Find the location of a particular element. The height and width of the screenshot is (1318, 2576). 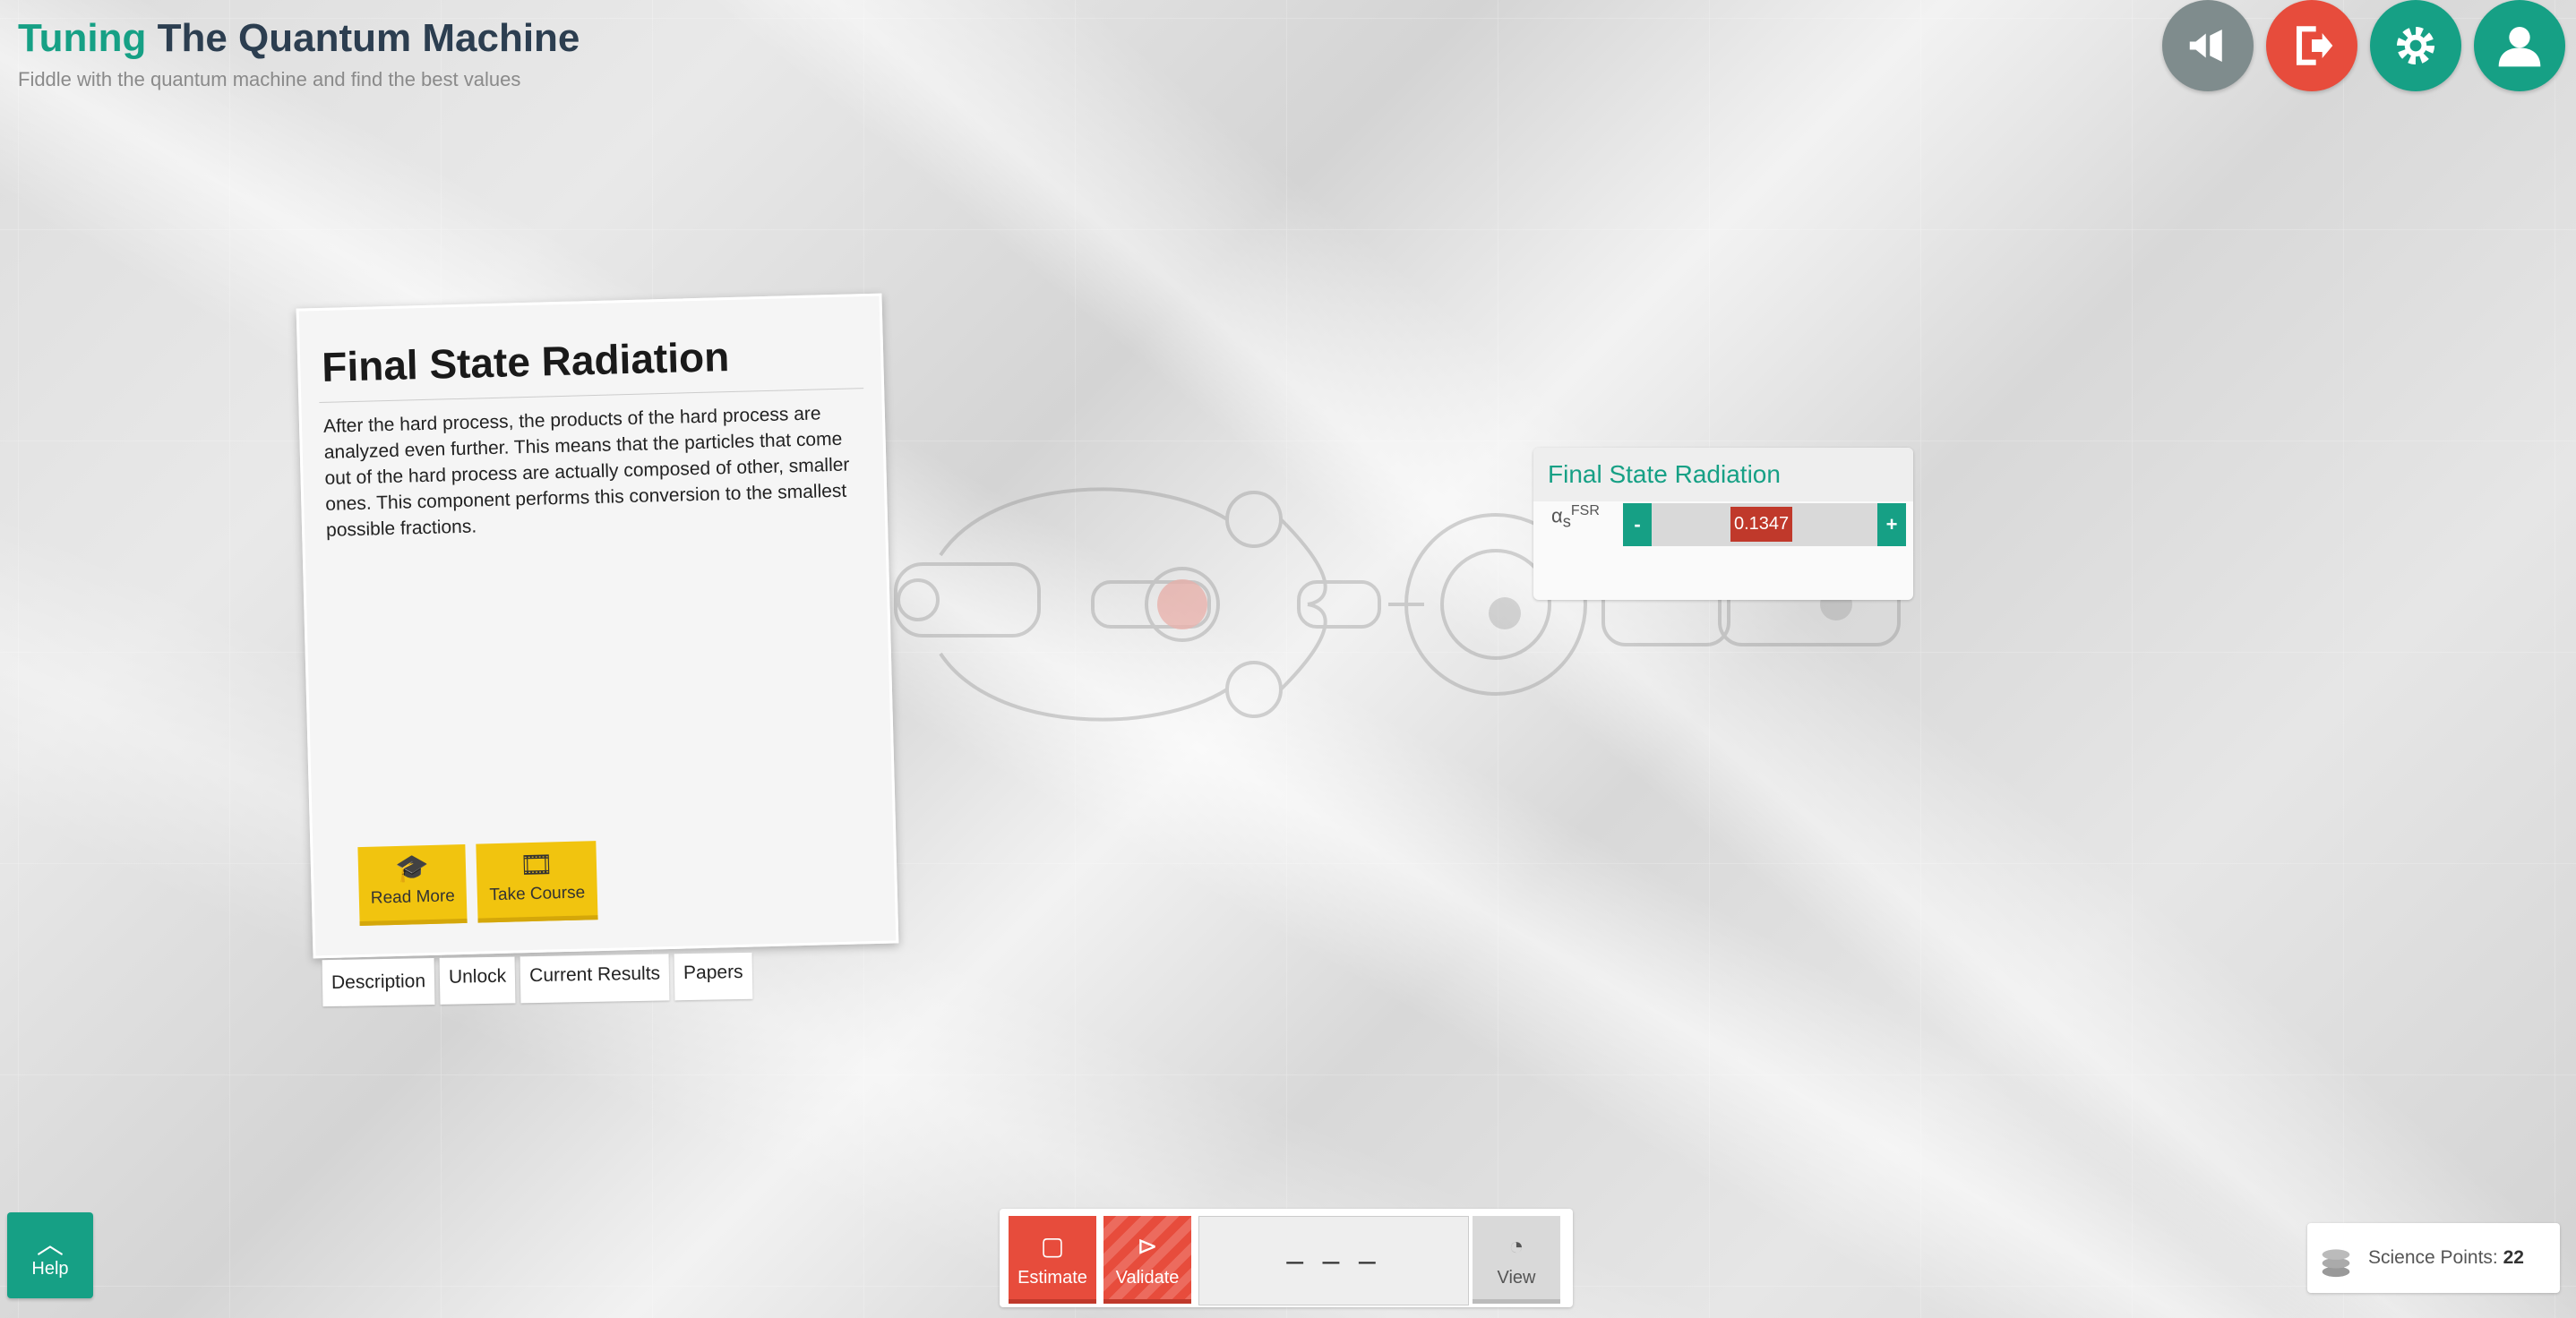

param-subscript: s is located at coordinates (1566, 521).